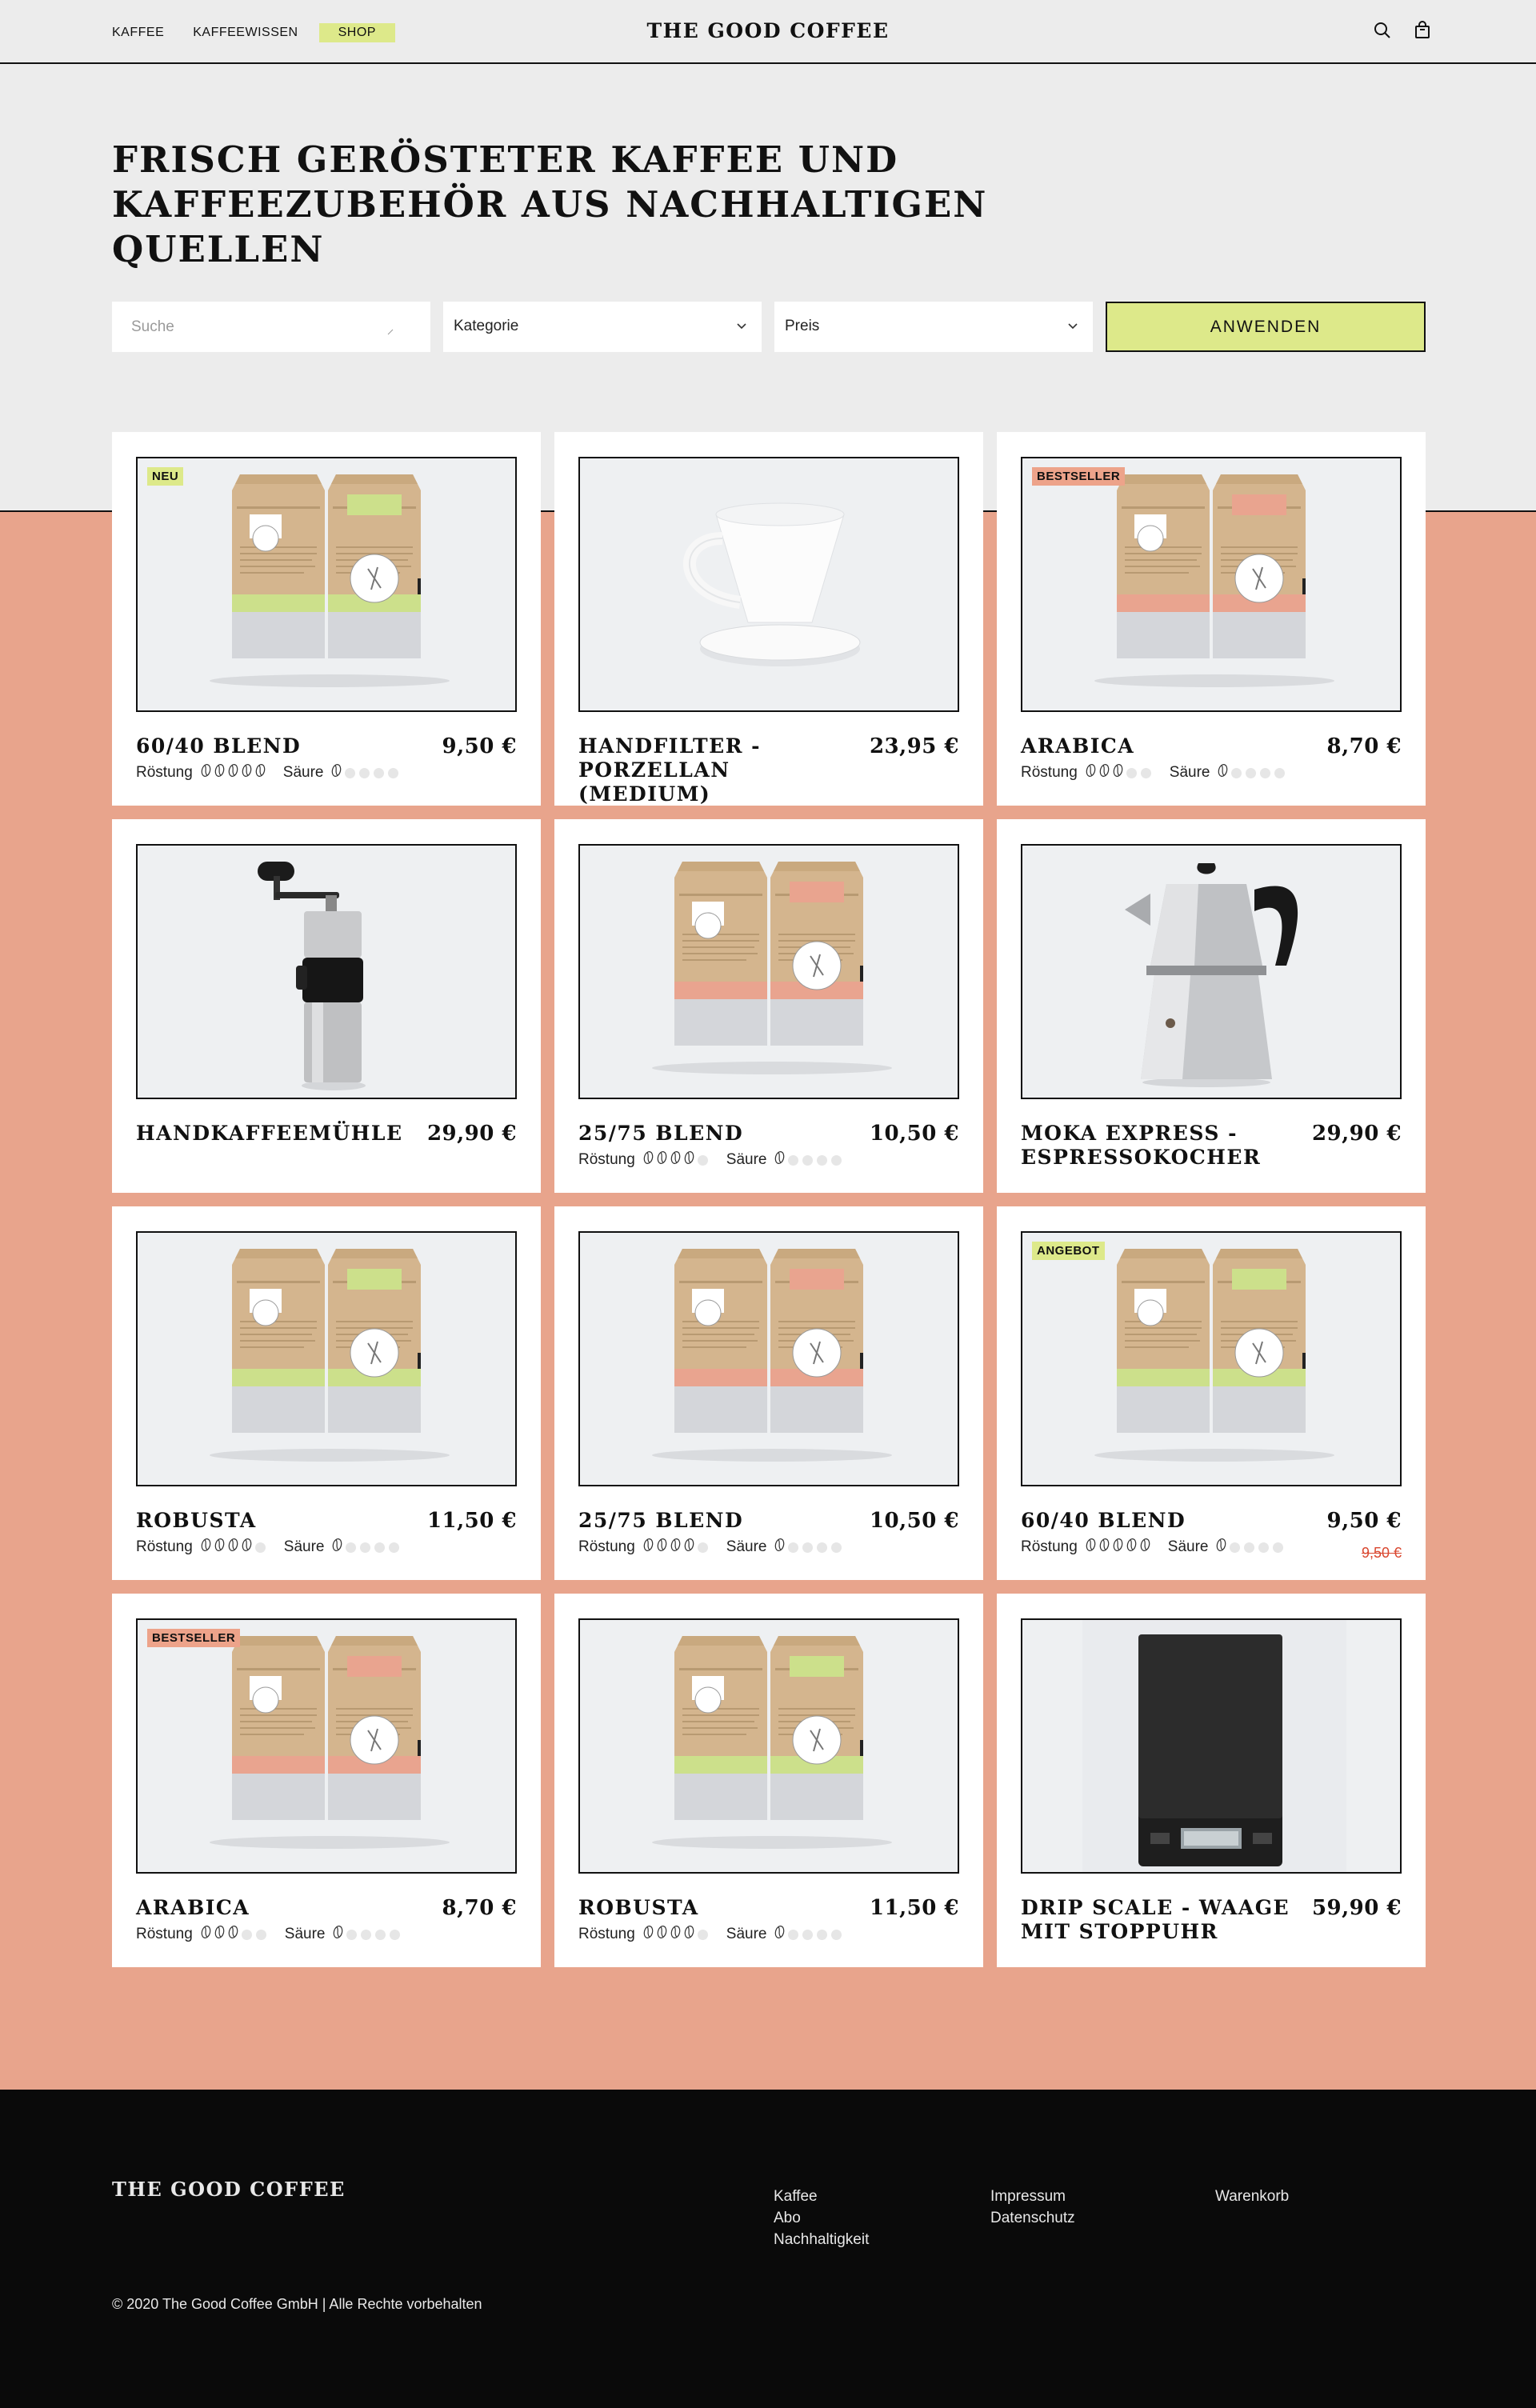  Describe the element at coordinates (821, 2239) in the screenshot. I see `footer-link-nachhaltigkeit: Nachhaltigkeit` at that location.